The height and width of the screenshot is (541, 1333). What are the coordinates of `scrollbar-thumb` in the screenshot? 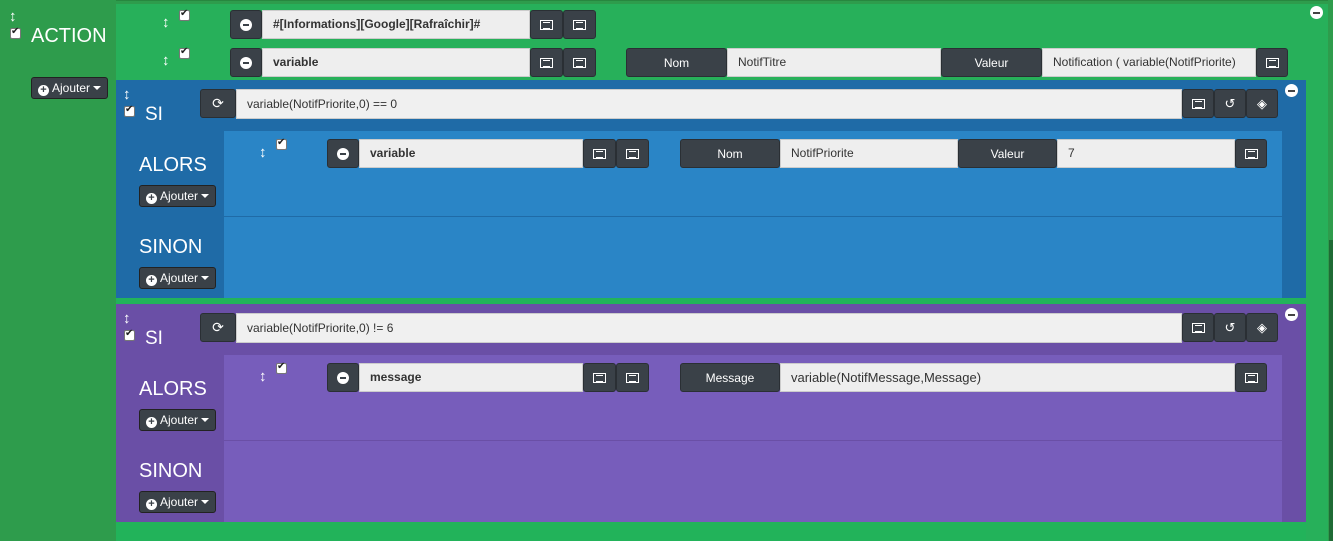 It's located at (1331, 390).